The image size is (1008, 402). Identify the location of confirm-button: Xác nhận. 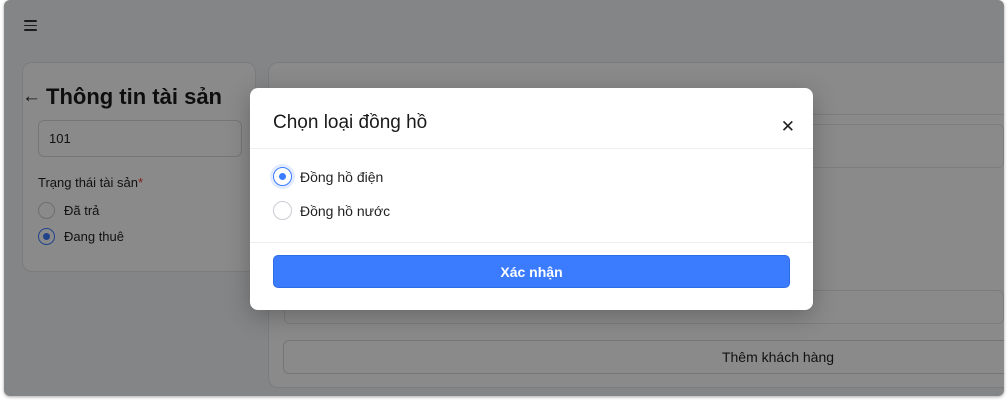
(531, 271).